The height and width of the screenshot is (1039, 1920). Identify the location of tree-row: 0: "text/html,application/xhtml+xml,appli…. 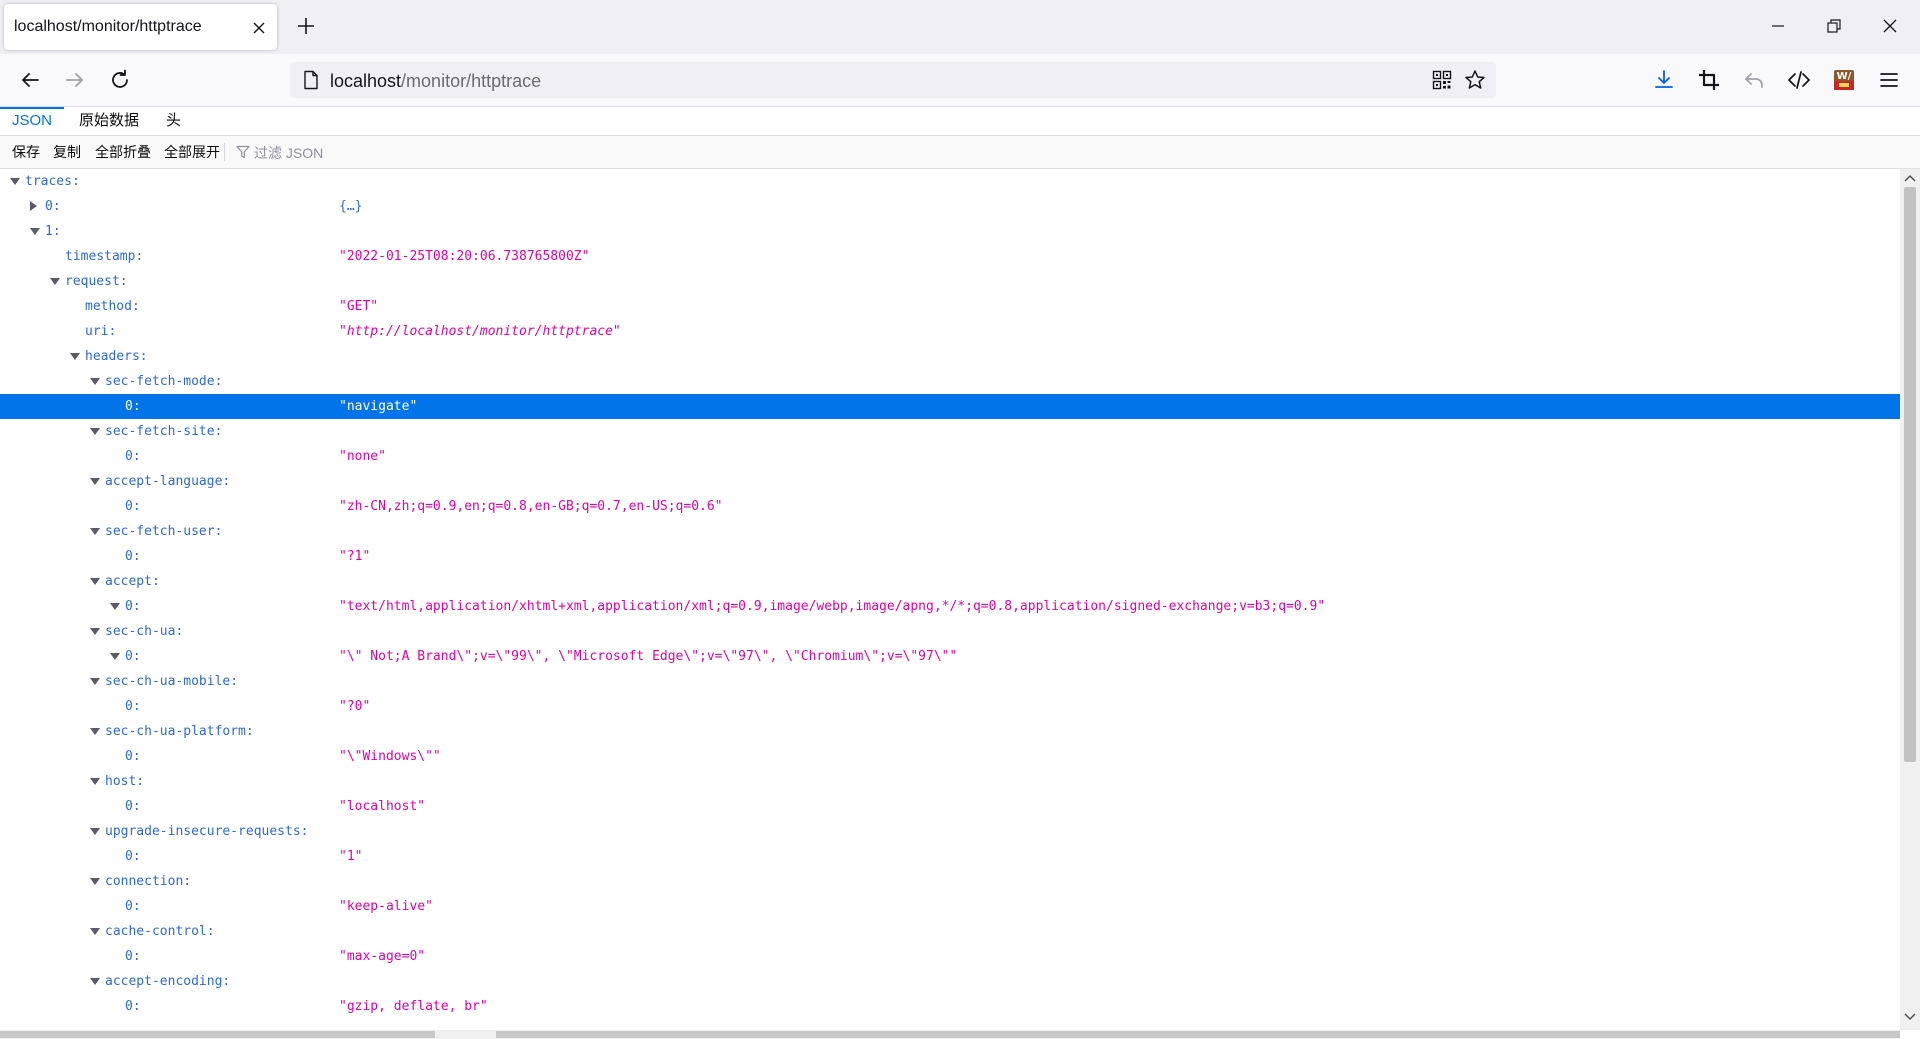
(950, 606).